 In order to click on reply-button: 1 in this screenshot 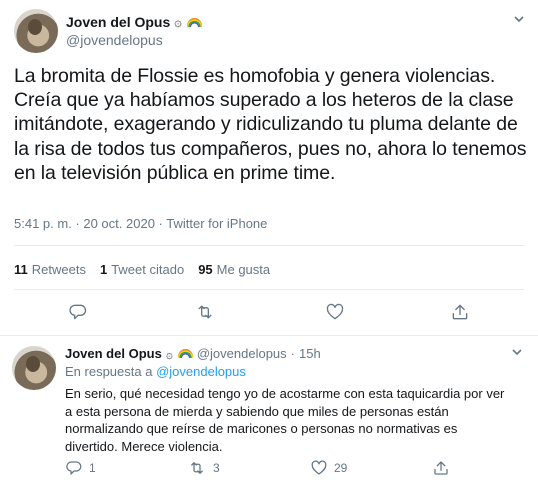, I will do `click(80, 468)`.